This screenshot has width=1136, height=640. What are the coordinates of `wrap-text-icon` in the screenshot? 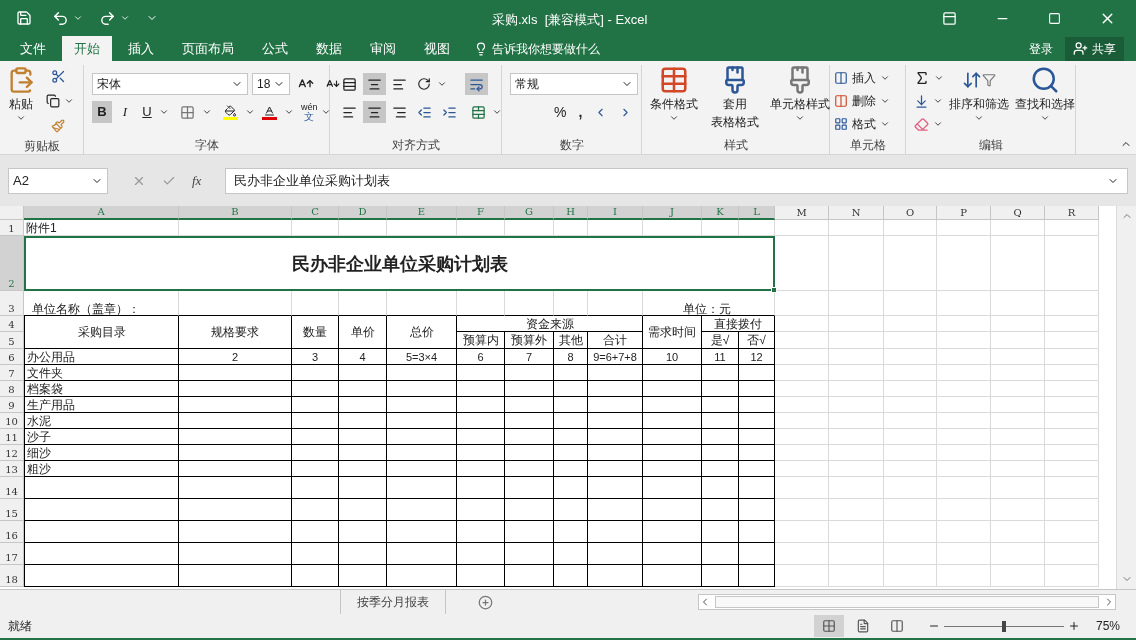 It's located at (476, 84).